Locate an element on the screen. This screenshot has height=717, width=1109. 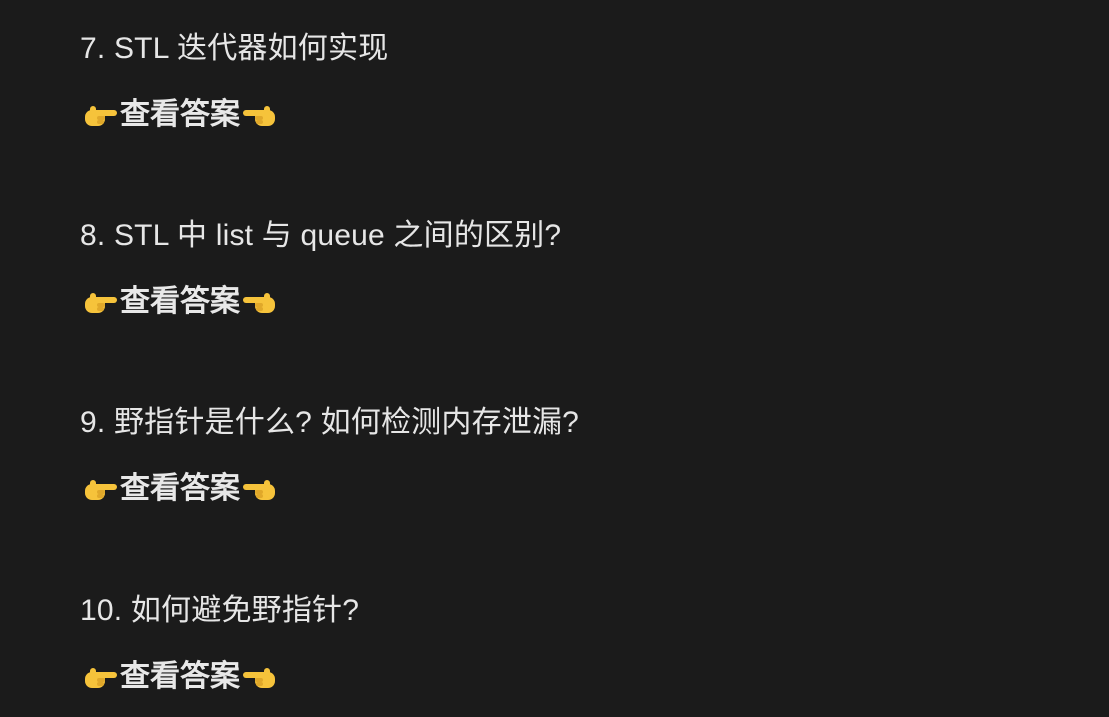
qa-item: 10. 如何避免野指针? 查看答案 is located at coordinates (580, 643).